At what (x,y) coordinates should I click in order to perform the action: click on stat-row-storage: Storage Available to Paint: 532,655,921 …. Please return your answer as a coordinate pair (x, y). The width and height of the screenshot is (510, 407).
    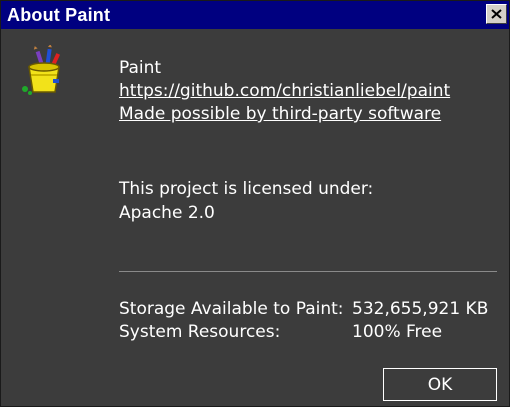
    Looking at the image, I should click on (303, 309).